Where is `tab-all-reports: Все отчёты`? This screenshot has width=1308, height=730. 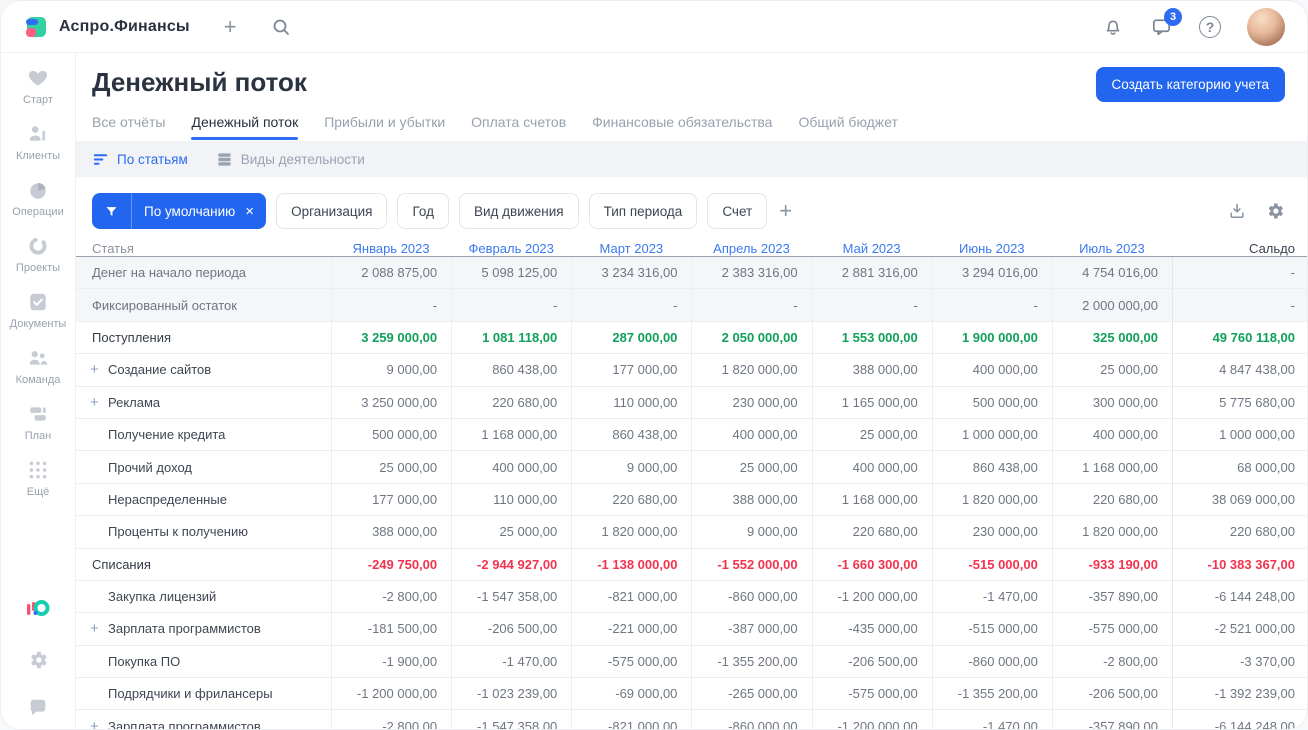 tab-all-reports: Все отчёты is located at coordinates (128, 122).